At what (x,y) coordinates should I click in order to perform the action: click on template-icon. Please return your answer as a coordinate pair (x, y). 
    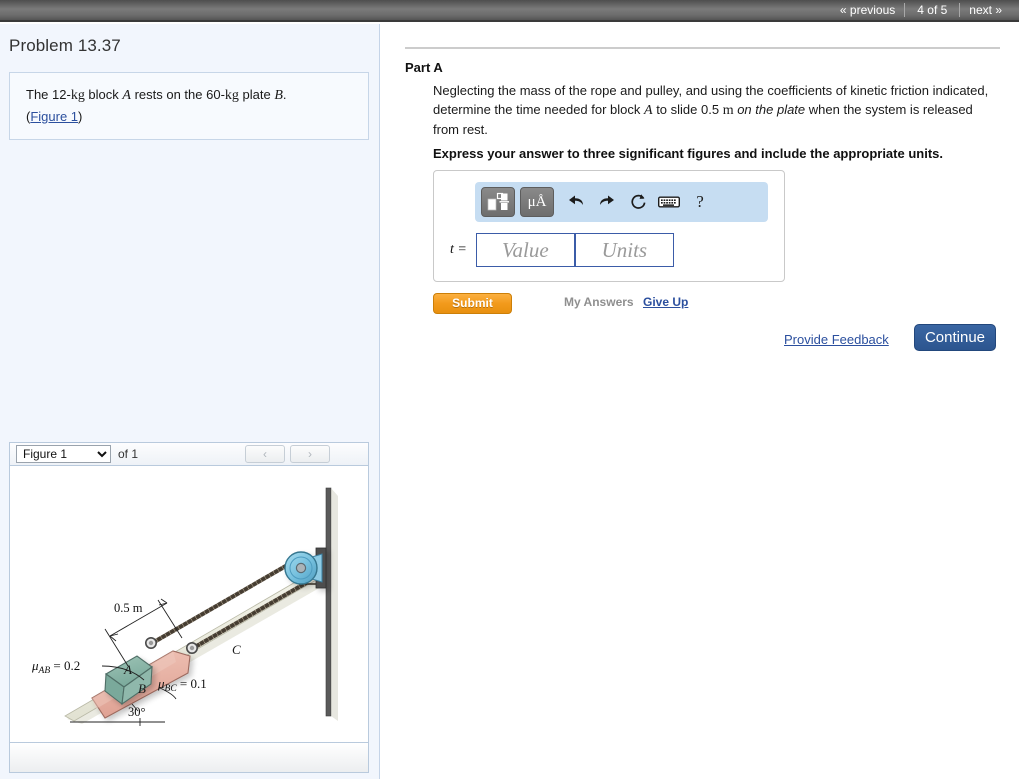
    Looking at the image, I should click on (498, 202).